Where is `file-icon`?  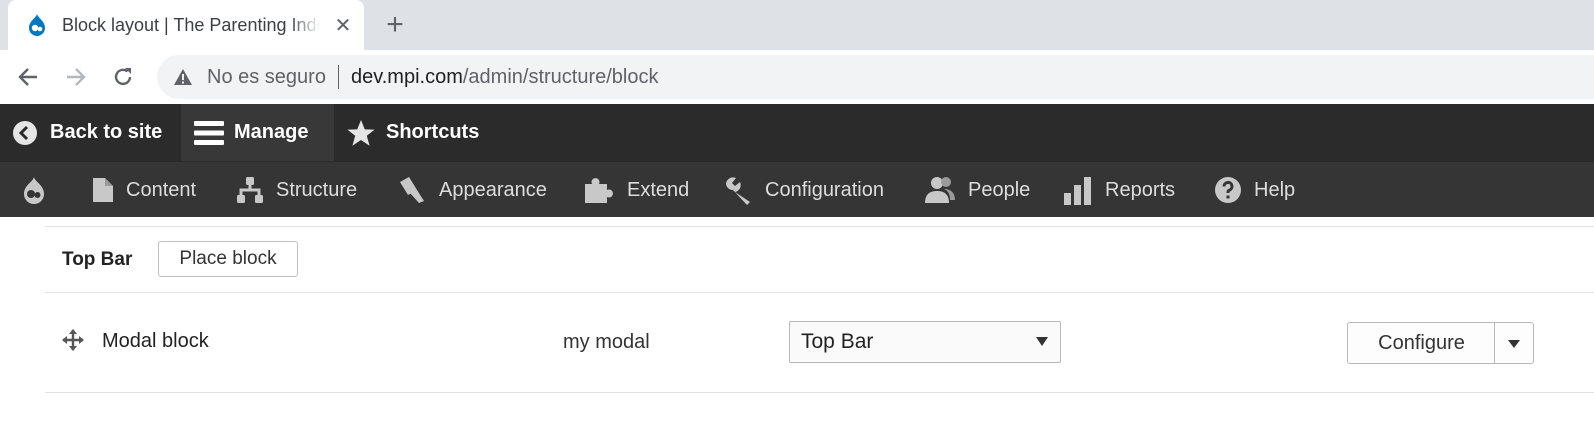
file-icon is located at coordinates (103, 190).